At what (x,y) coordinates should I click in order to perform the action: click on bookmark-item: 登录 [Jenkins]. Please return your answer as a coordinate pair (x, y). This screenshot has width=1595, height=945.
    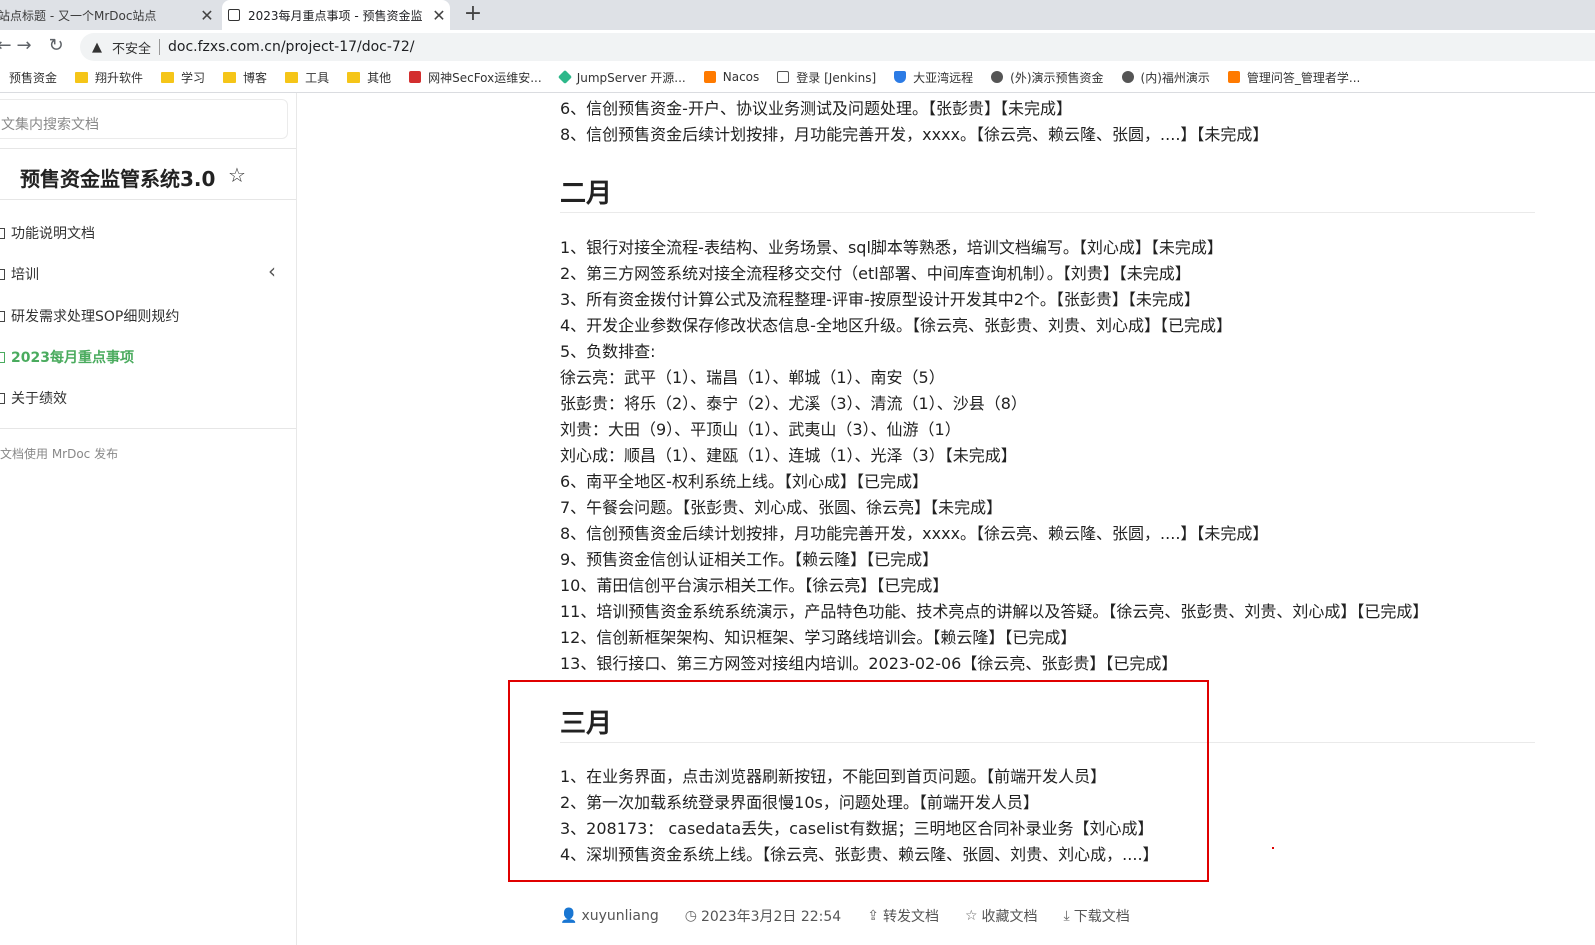
    Looking at the image, I should click on (826, 77).